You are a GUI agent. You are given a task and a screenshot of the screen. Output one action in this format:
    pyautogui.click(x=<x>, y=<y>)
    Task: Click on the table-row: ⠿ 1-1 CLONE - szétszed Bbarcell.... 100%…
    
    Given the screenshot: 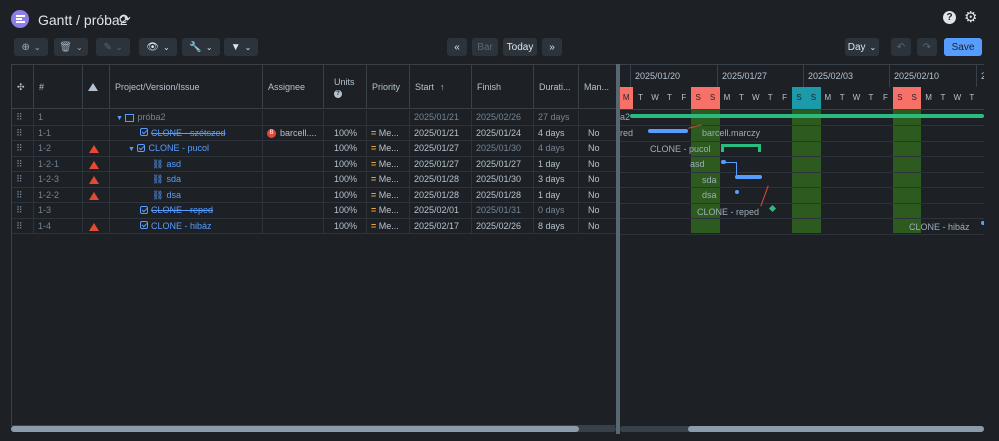 What is the action you would take?
    pyautogui.click(x=314, y=133)
    